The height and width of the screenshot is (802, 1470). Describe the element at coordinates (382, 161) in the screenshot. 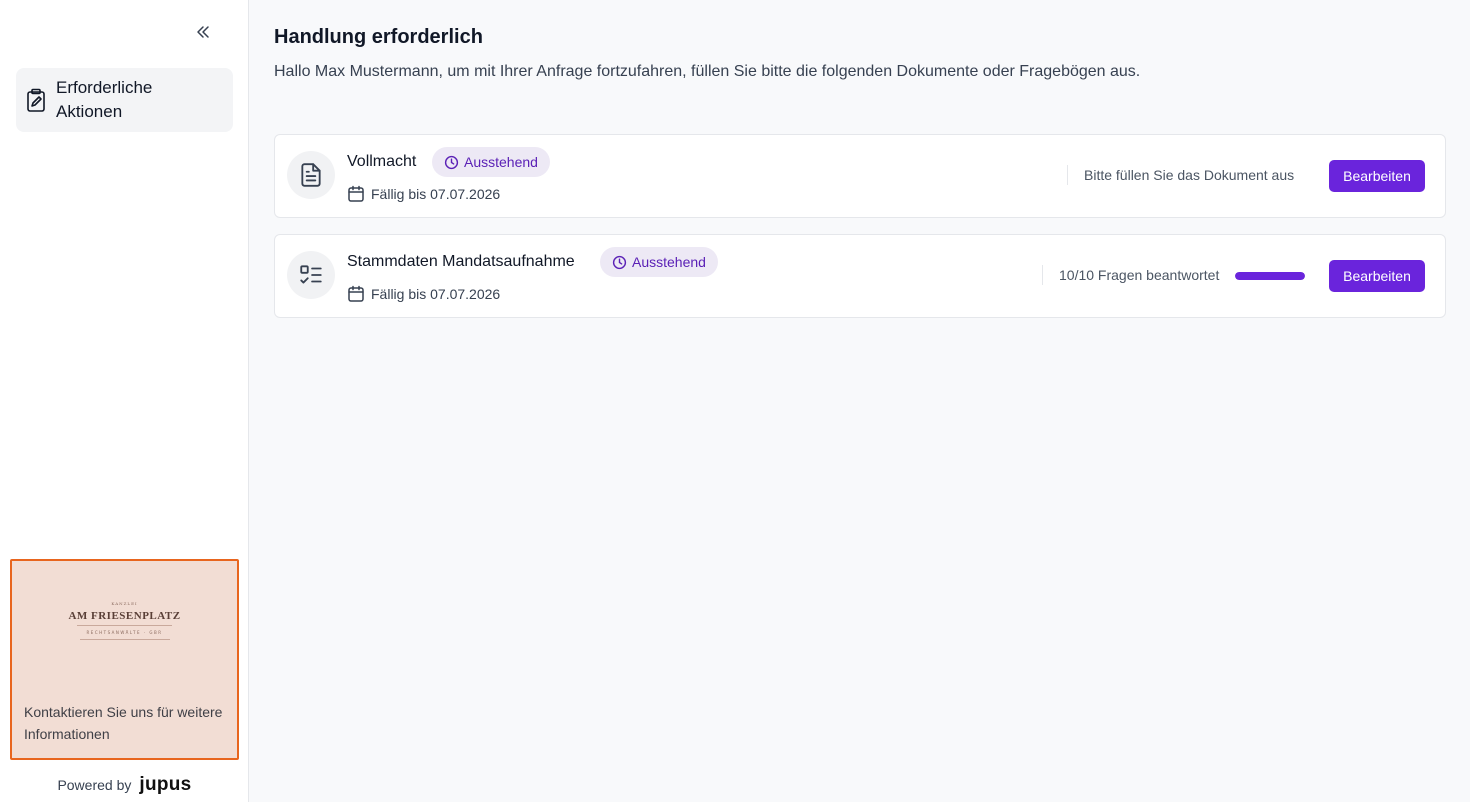

I see `task-title: Vollmacht` at that location.